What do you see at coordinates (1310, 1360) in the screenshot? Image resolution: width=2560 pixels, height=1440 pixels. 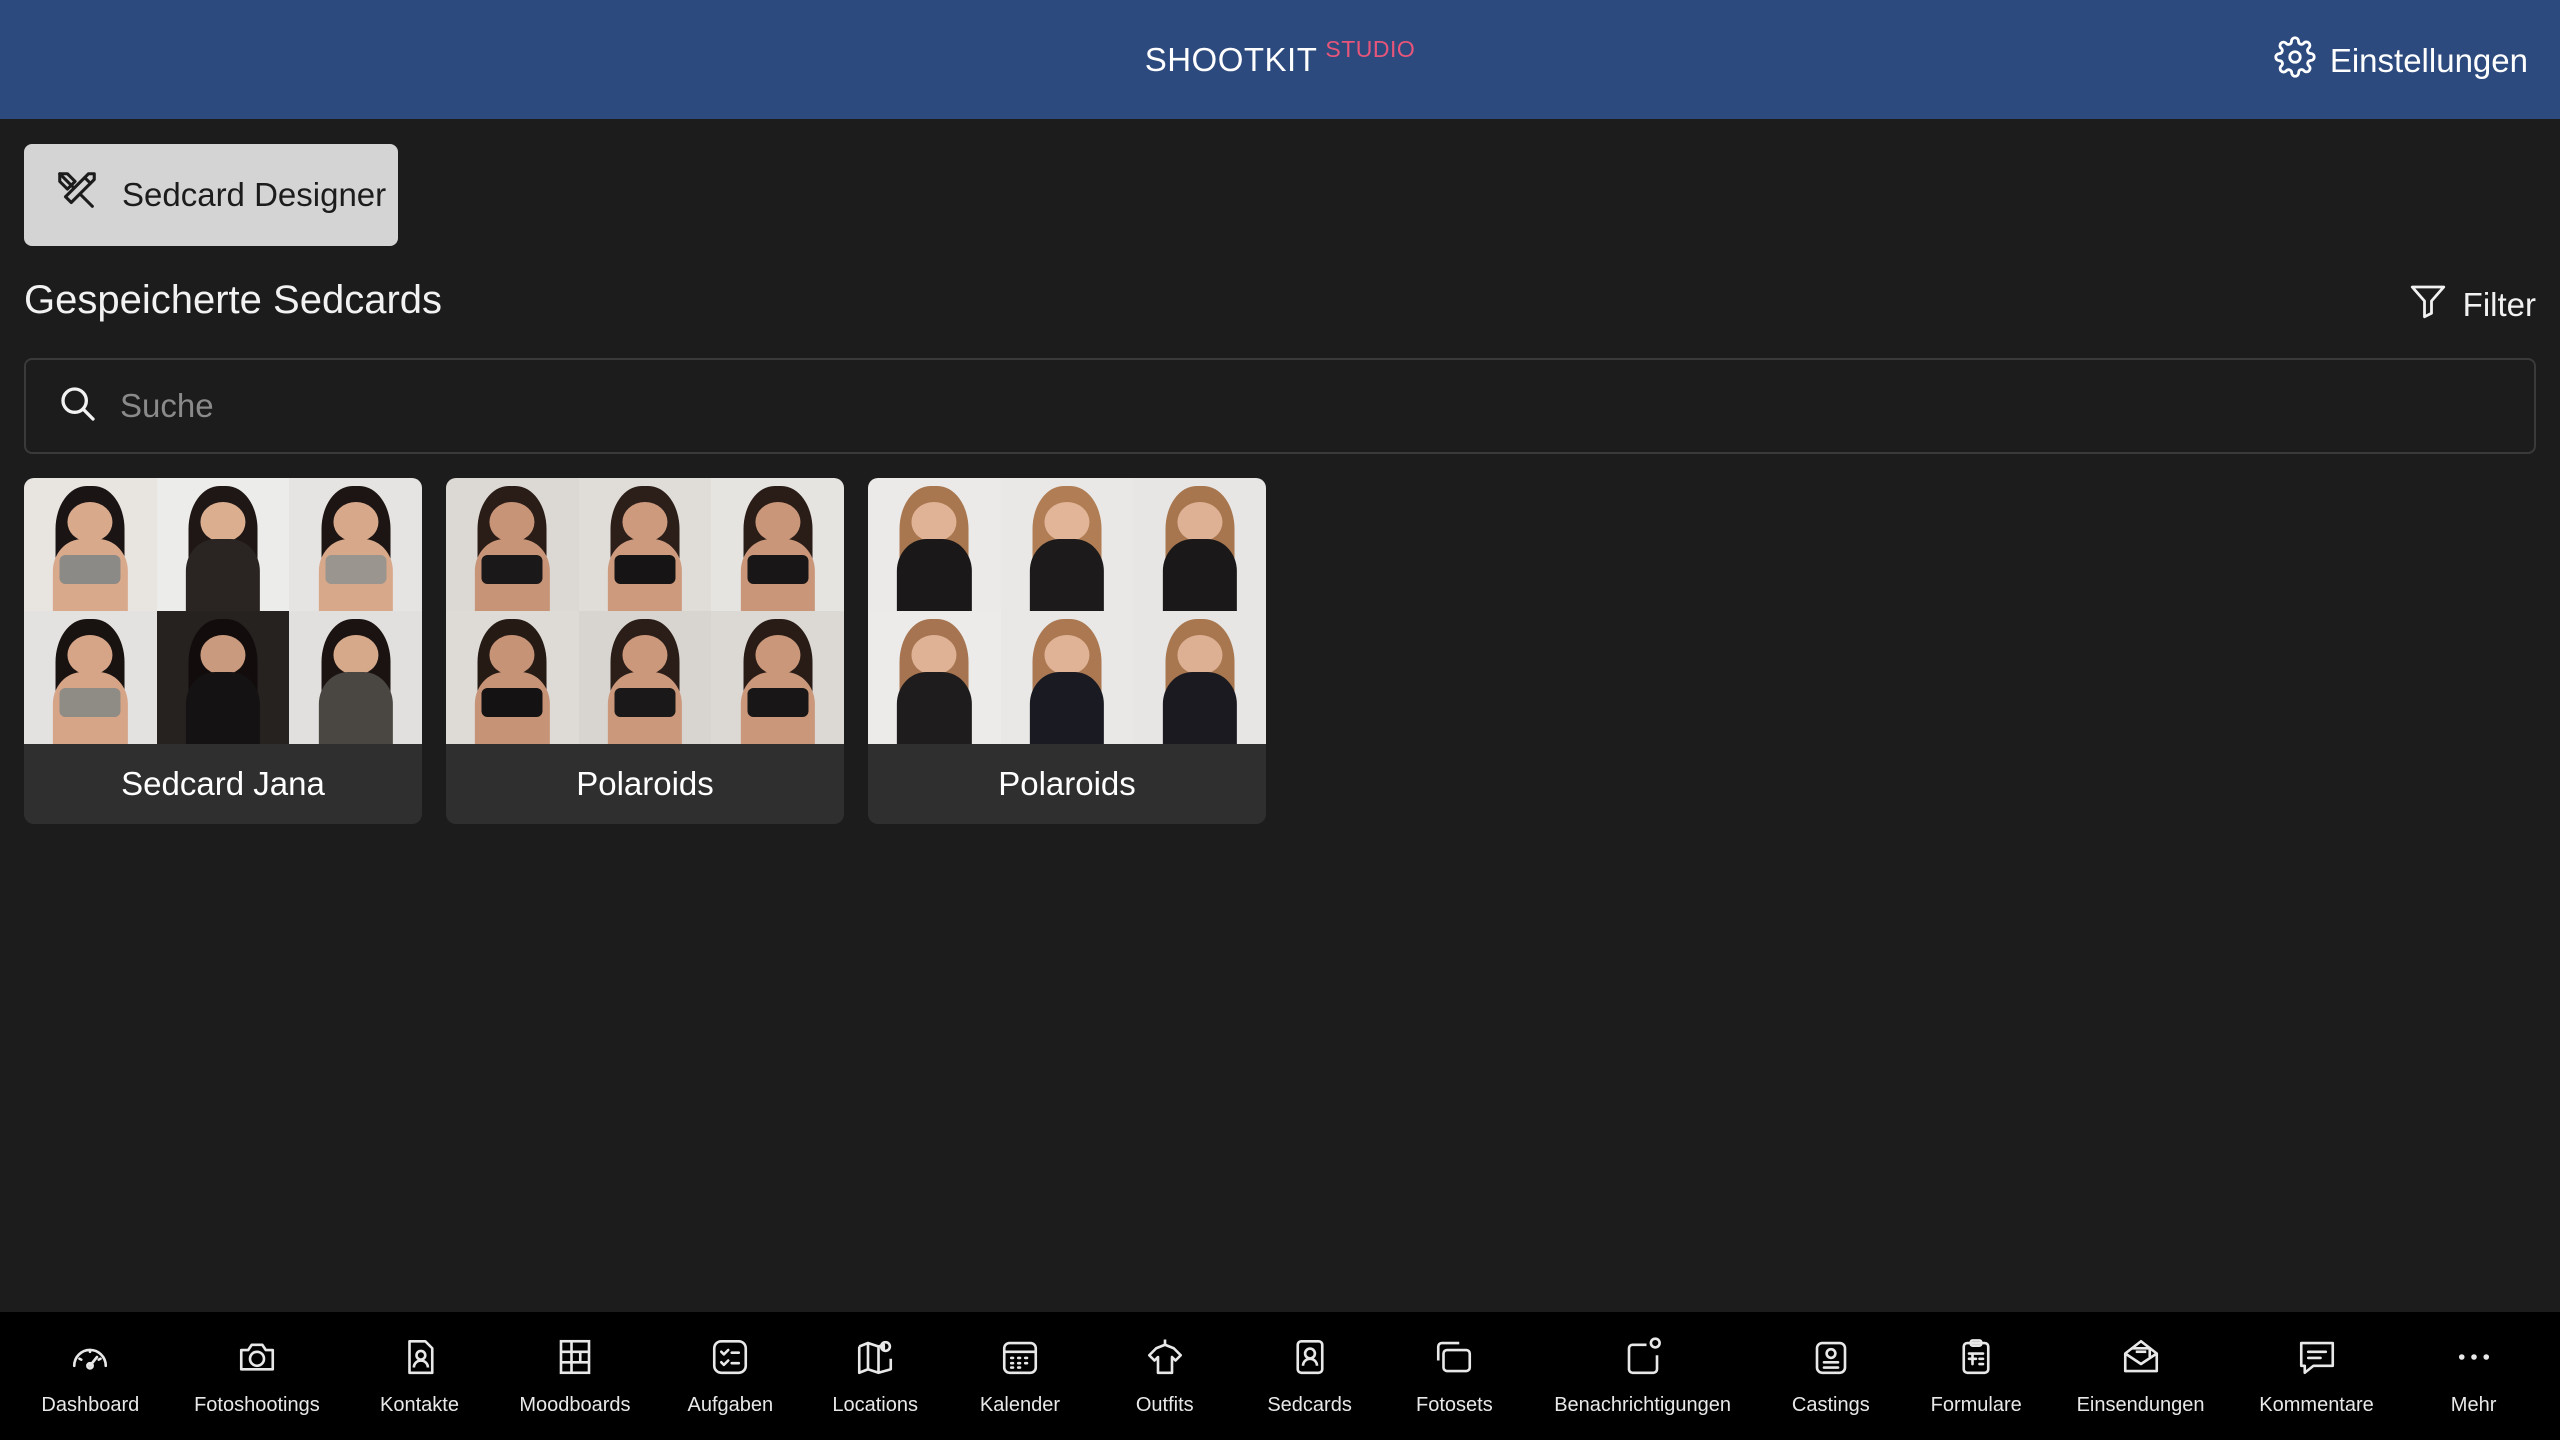 I see `portrait-card-icon` at bounding box center [1310, 1360].